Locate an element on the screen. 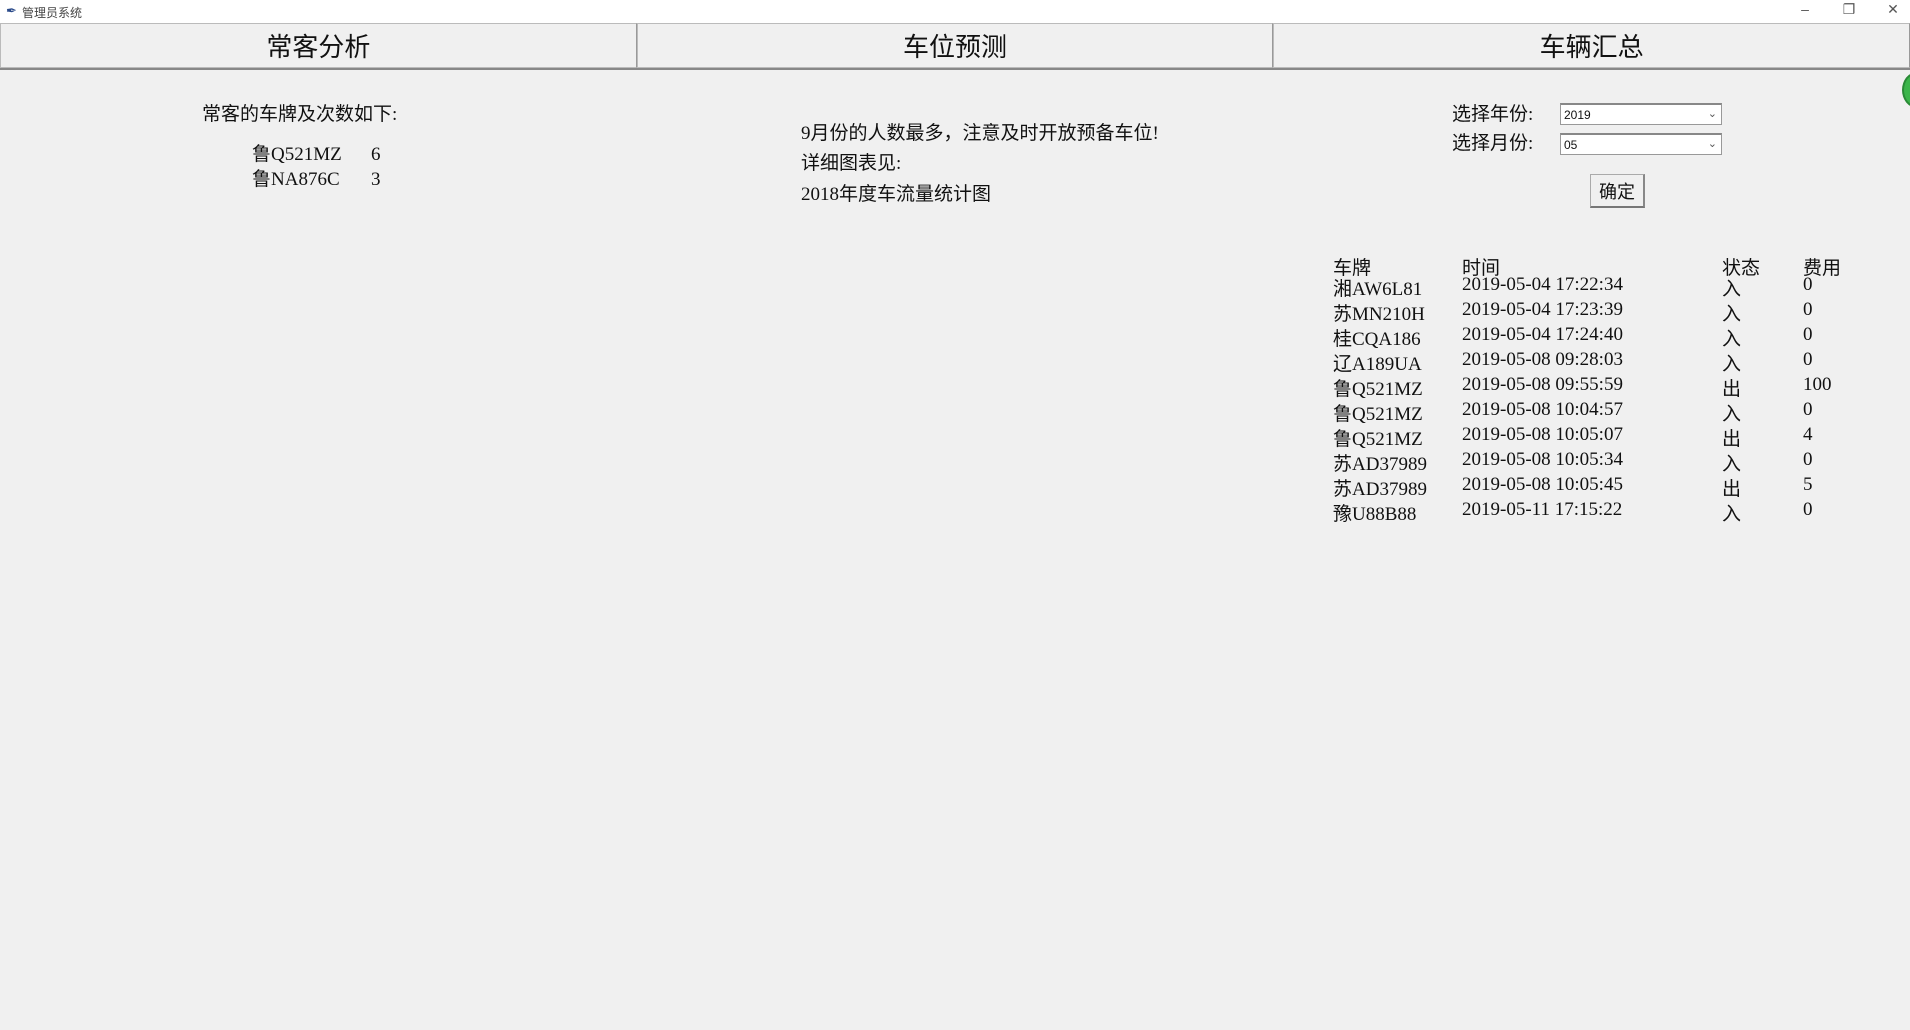 This screenshot has width=1910, height=1030. plate-cell: 桂CQA186 is located at coordinates (1377, 339).